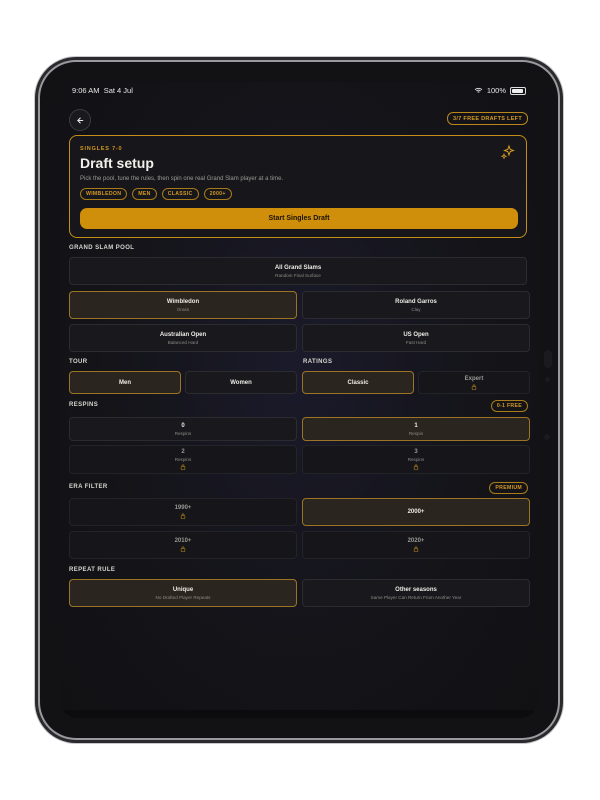 The width and height of the screenshot is (600, 800). Describe the element at coordinates (84, 405) in the screenshot. I see `respins-label: RESPINS` at that location.